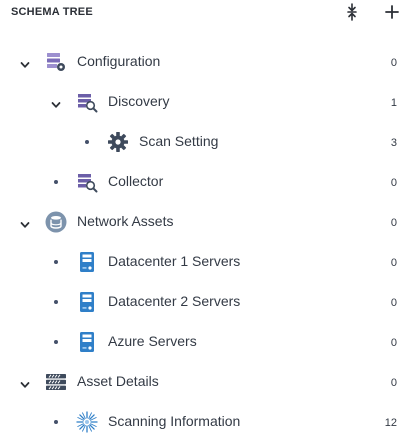  I want to click on tree-item-label: Asset Details, so click(118, 381).